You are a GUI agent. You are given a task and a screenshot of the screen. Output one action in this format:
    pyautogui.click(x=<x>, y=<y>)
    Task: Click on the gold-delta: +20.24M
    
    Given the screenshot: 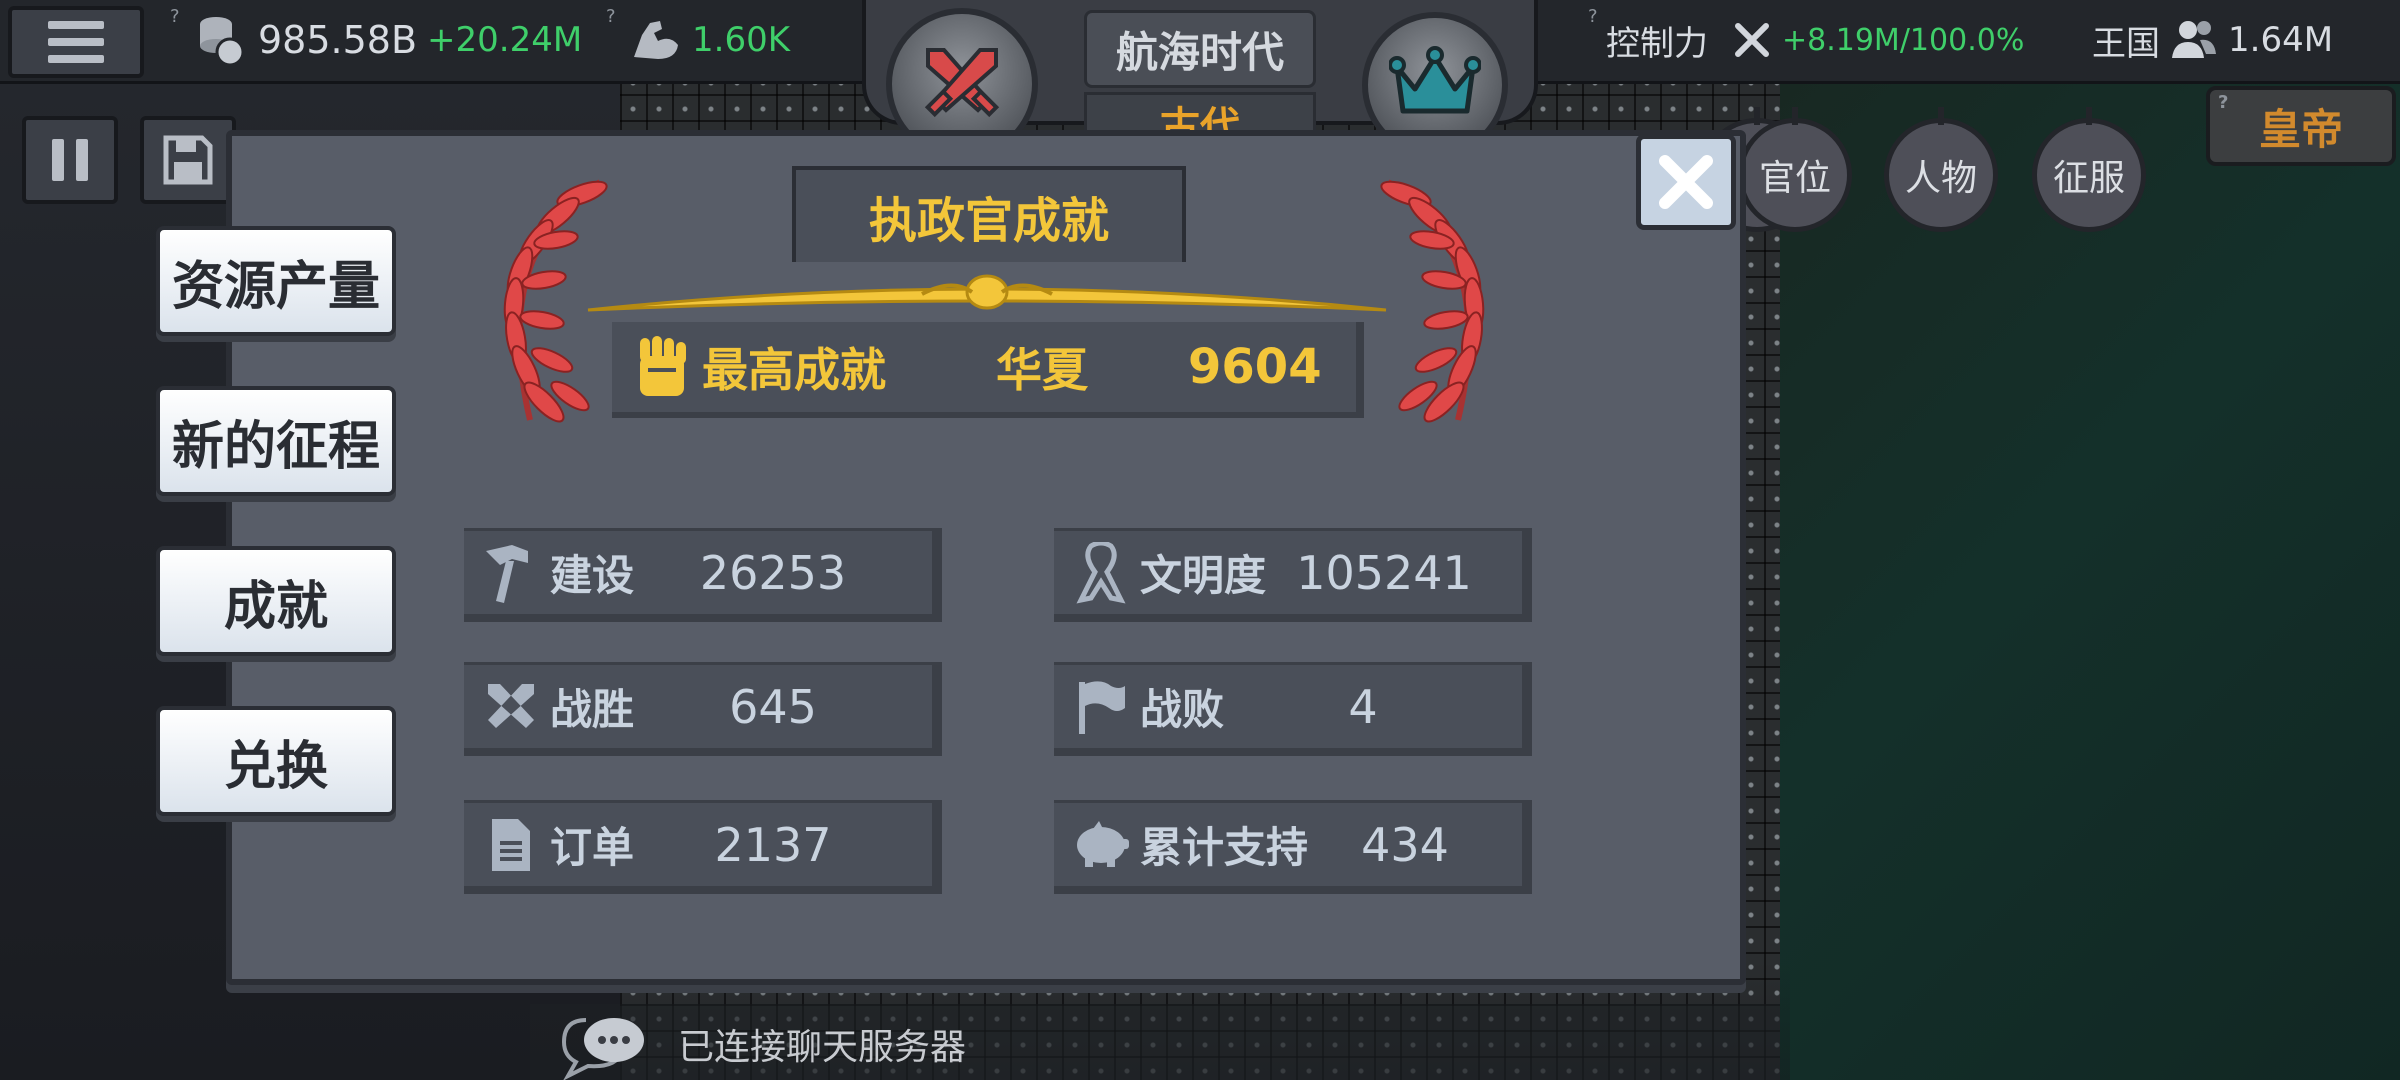 What is the action you would take?
    pyautogui.click(x=505, y=40)
    